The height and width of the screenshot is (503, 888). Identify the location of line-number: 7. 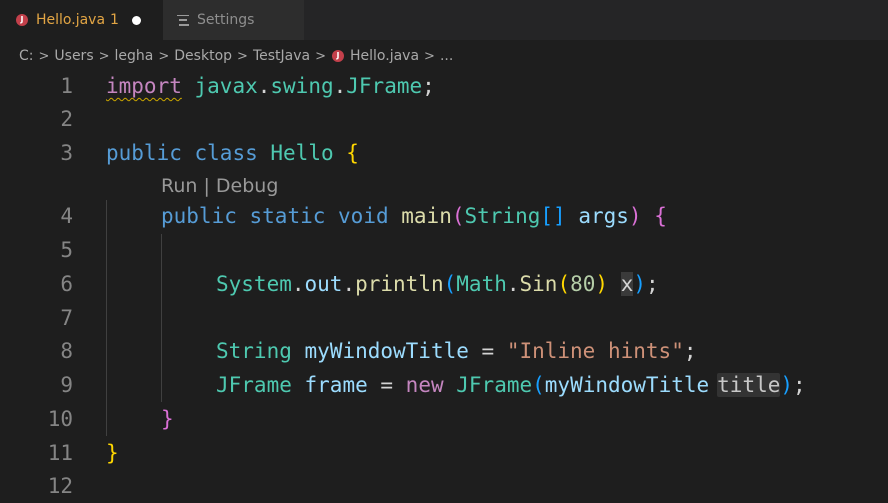
(66, 318).